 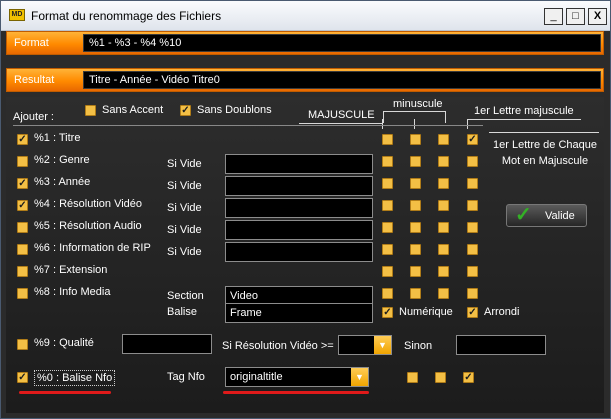 What do you see at coordinates (426, 312) in the screenshot?
I see `numerique-label: Numérique` at bounding box center [426, 312].